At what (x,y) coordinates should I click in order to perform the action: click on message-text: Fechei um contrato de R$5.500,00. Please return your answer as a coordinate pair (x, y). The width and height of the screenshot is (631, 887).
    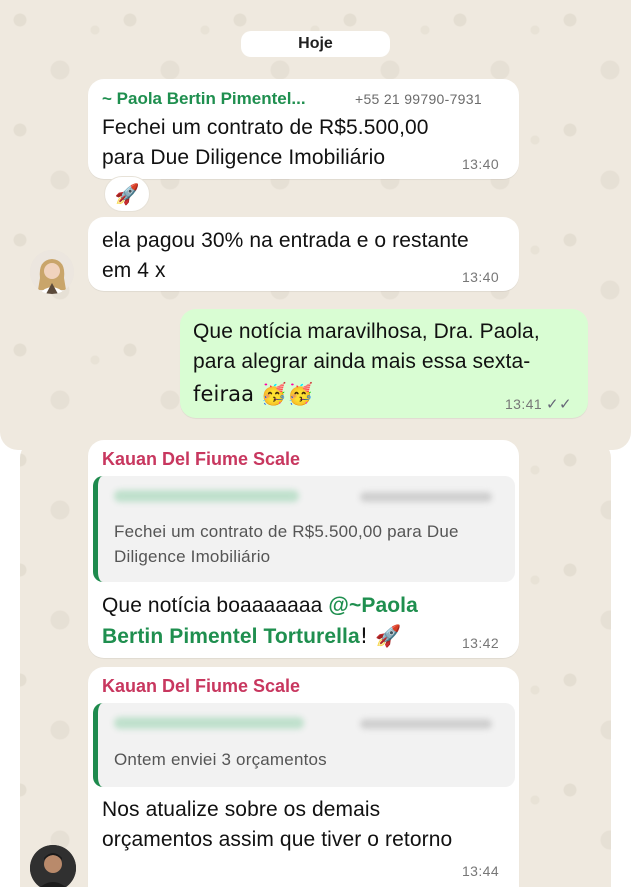
    Looking at the image, I should click on (265, 127).